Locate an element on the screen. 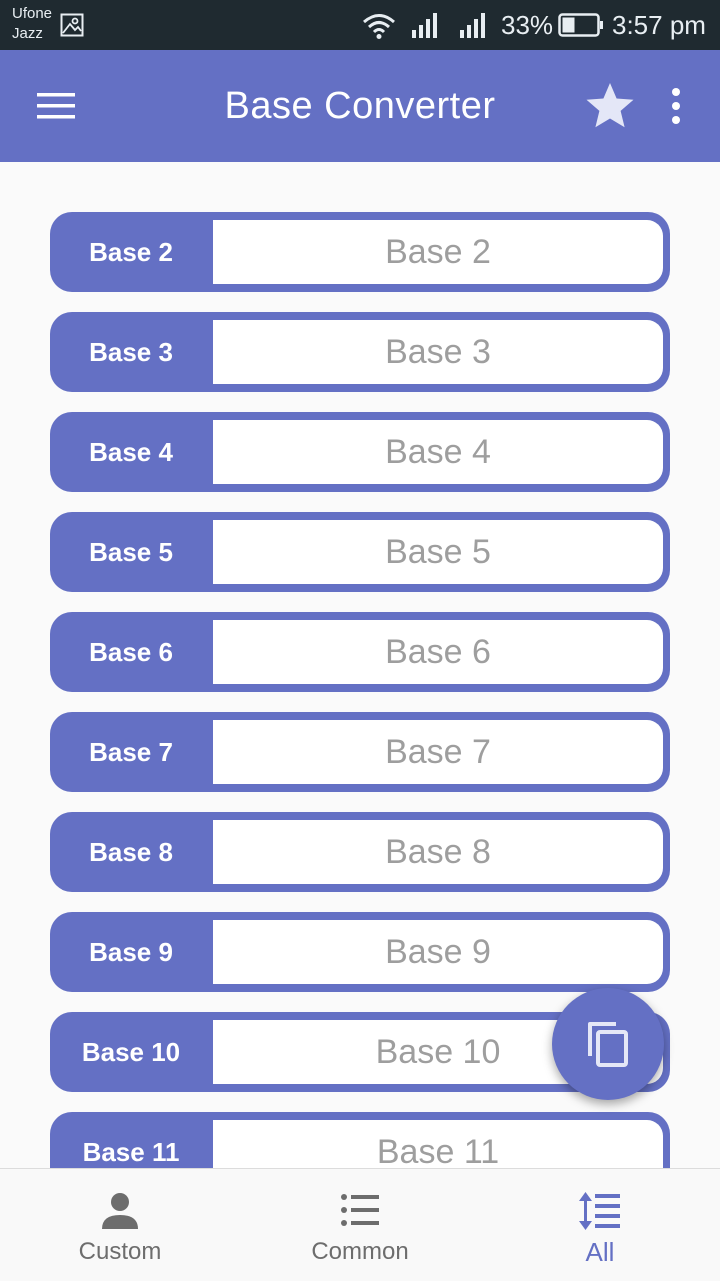 This screenshot has width=720, height=1281. base-2-input: Base 2 is located at coordinates (438, 252).